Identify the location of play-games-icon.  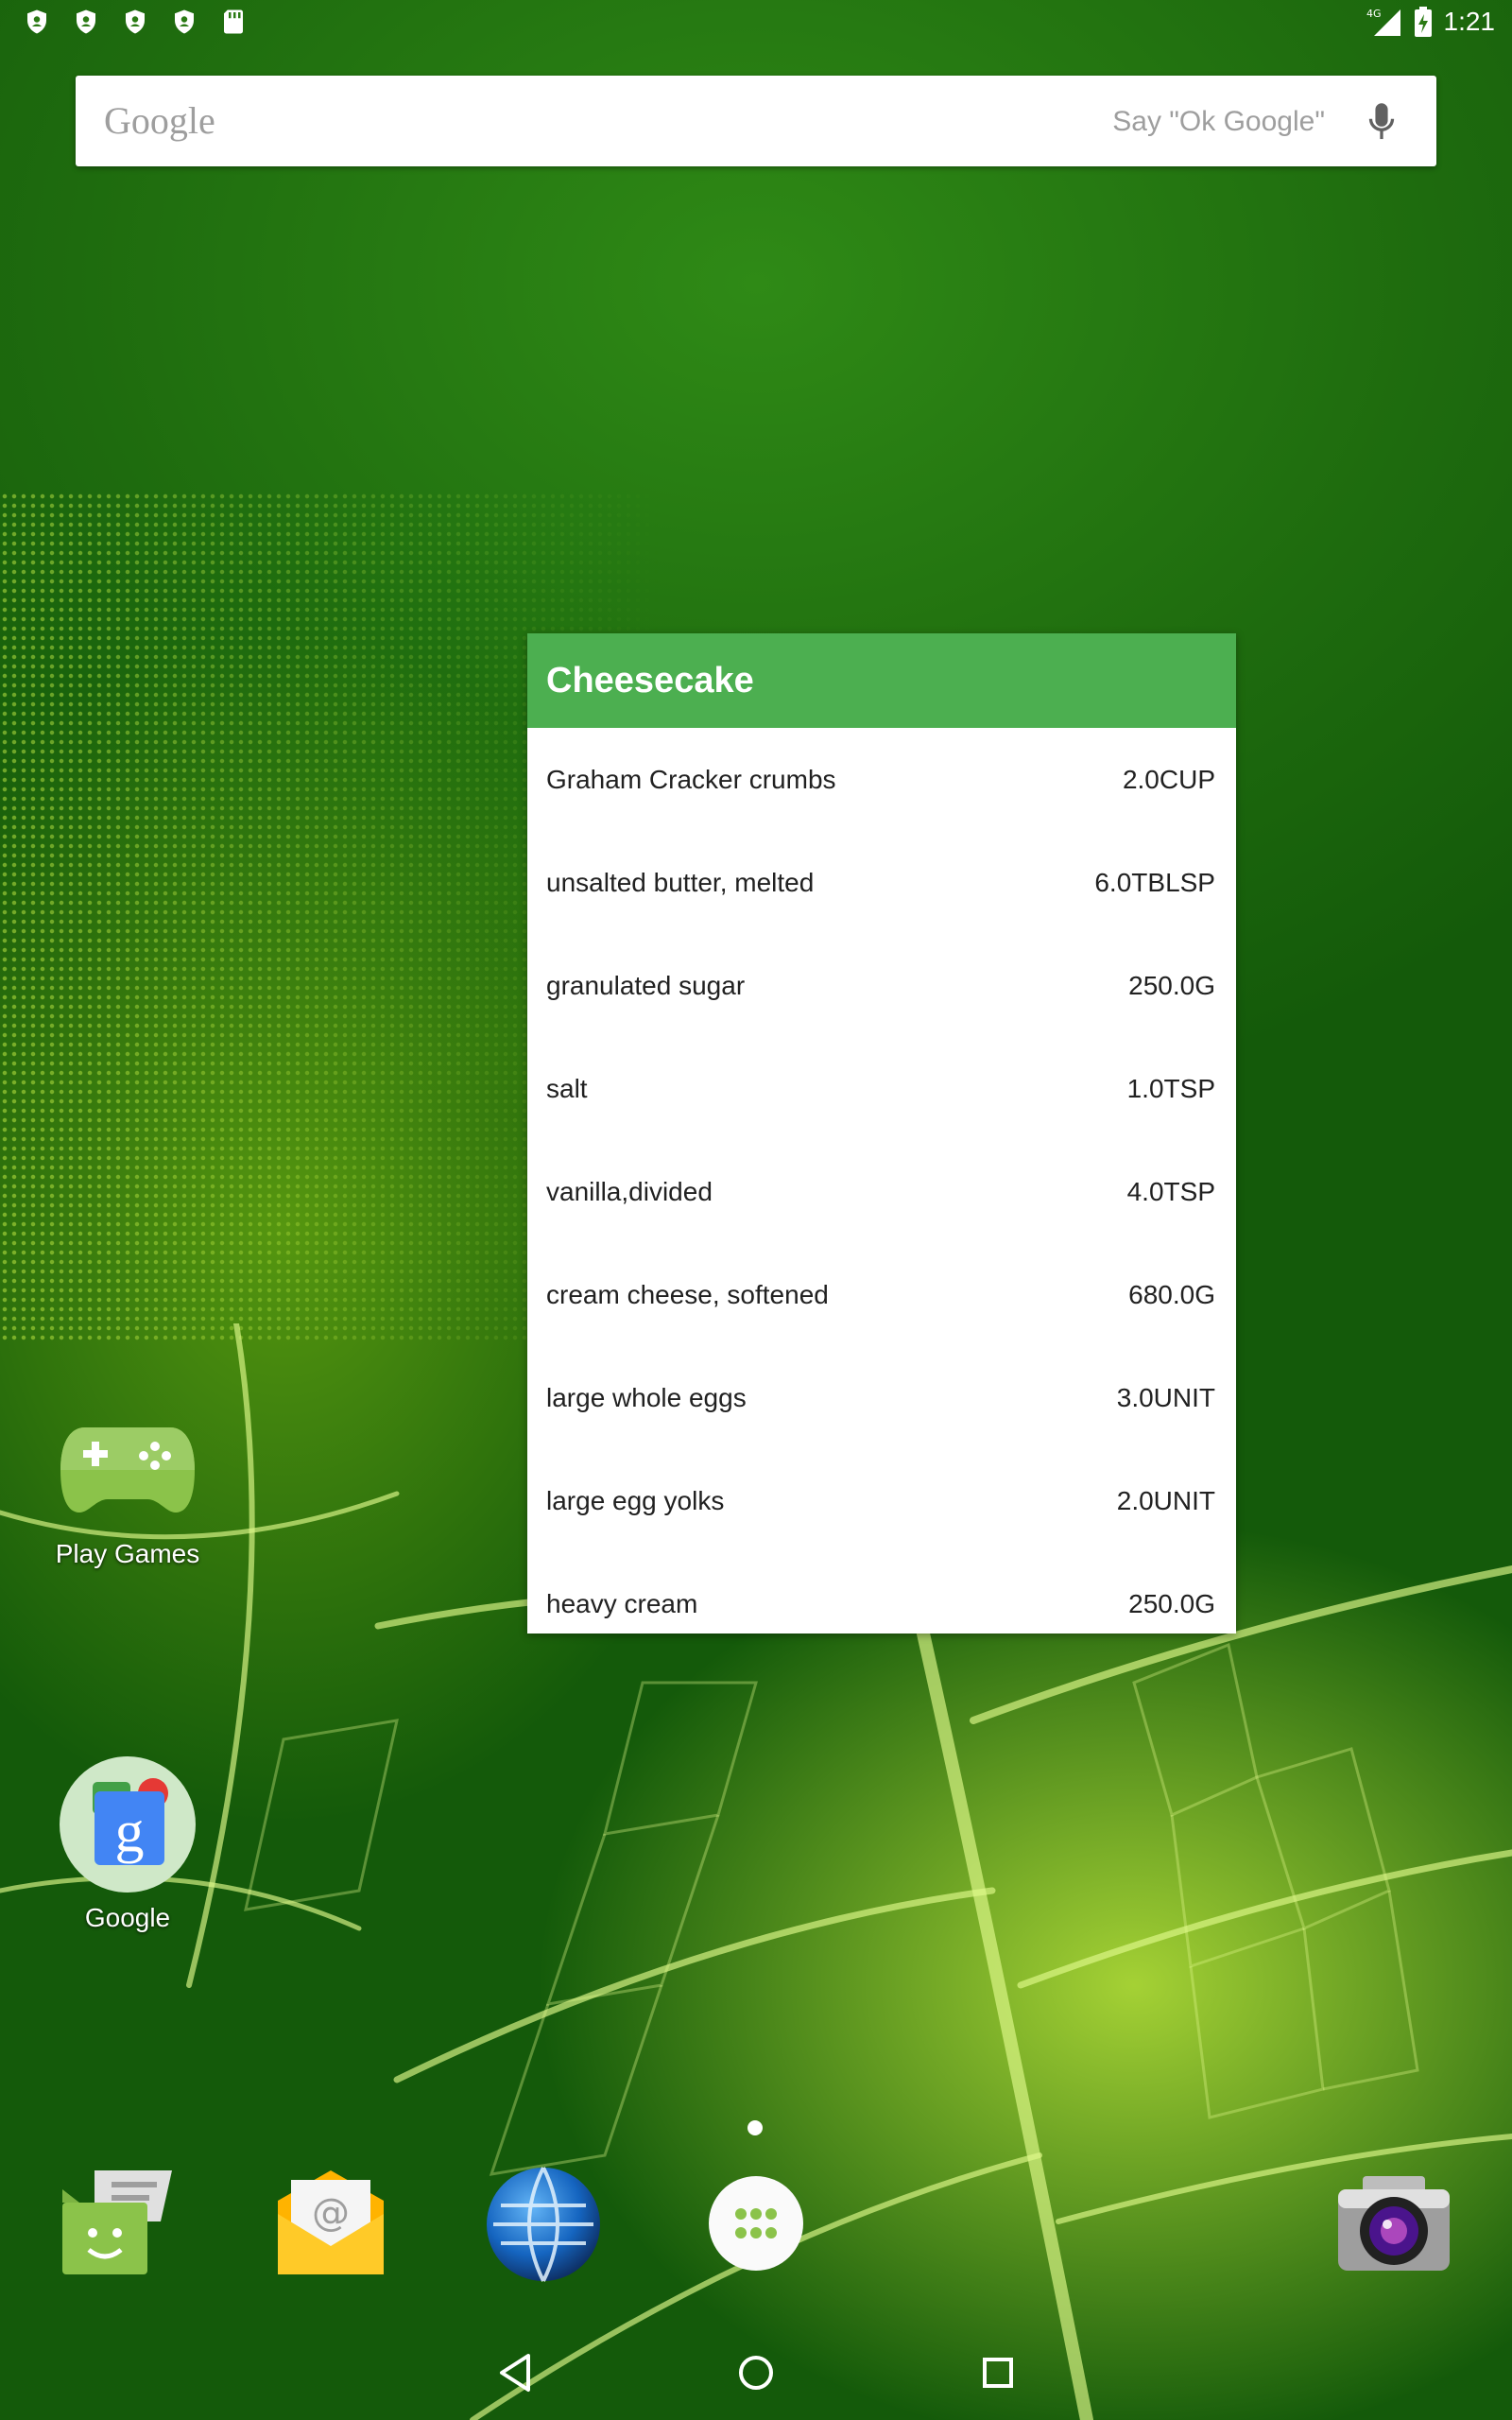
(127, 1469).